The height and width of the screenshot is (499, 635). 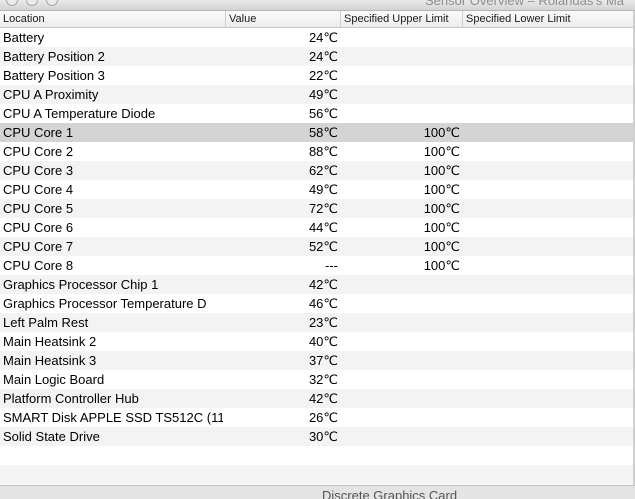 What do you see at coordinates (549, 19) in the screenshot?
I see `column-header-lower-limit: Specified Lower Limit` at bounding box center [549, 19].